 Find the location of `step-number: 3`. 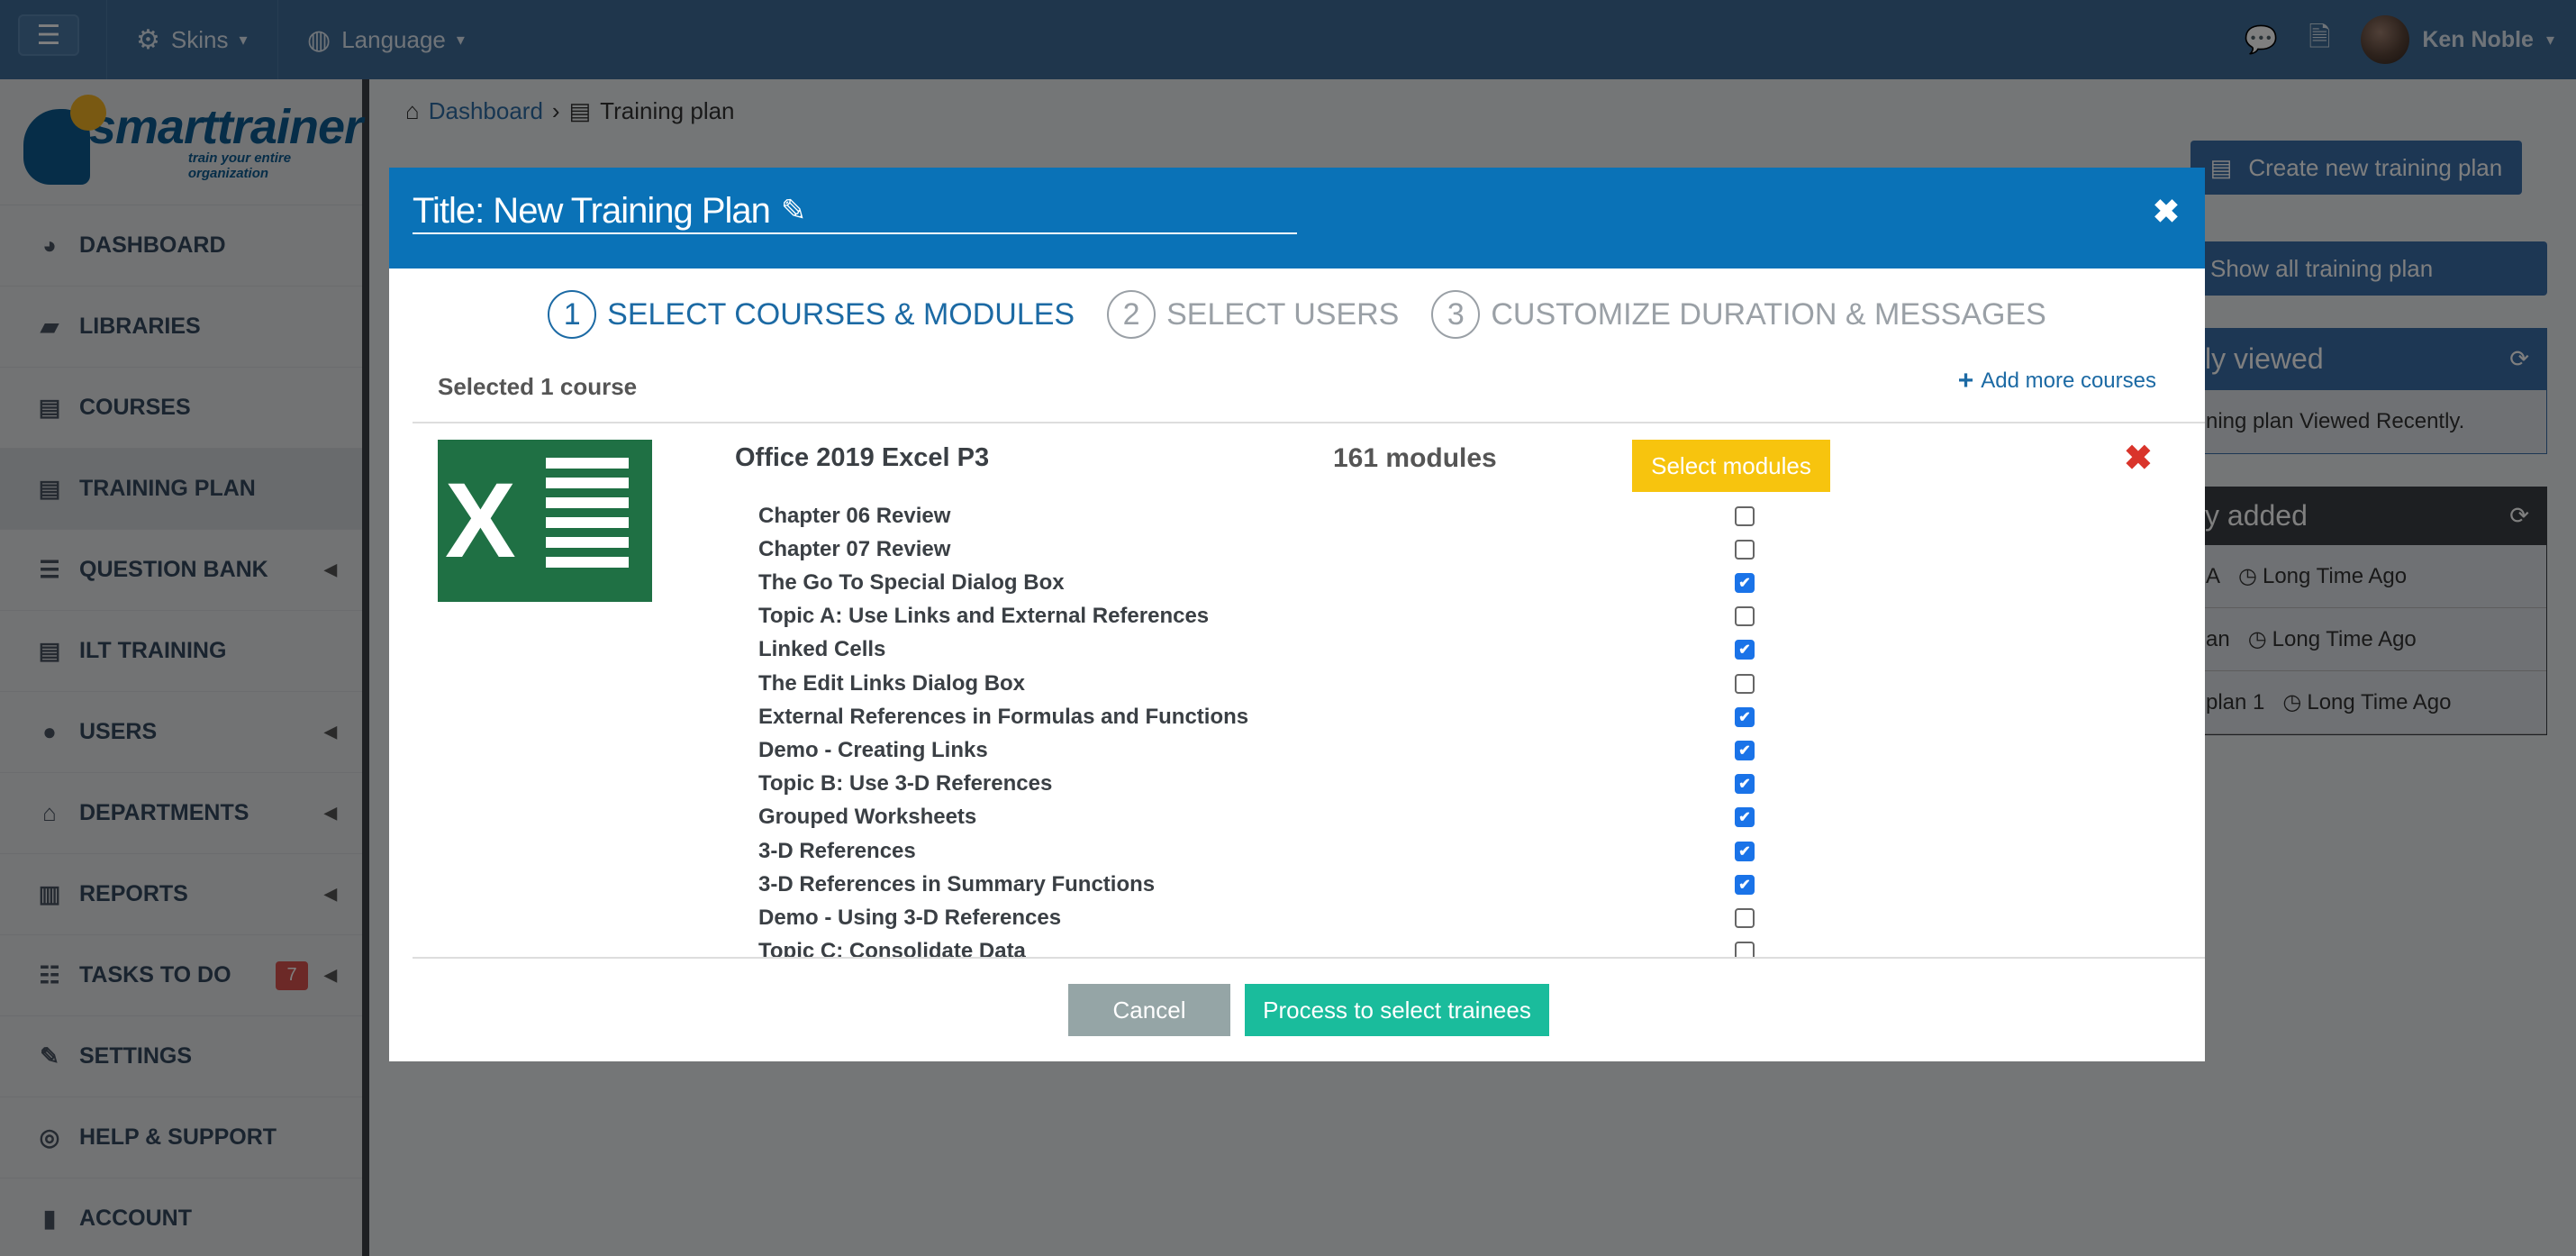

step-number: 3 is located at coordinates (1456, 314).